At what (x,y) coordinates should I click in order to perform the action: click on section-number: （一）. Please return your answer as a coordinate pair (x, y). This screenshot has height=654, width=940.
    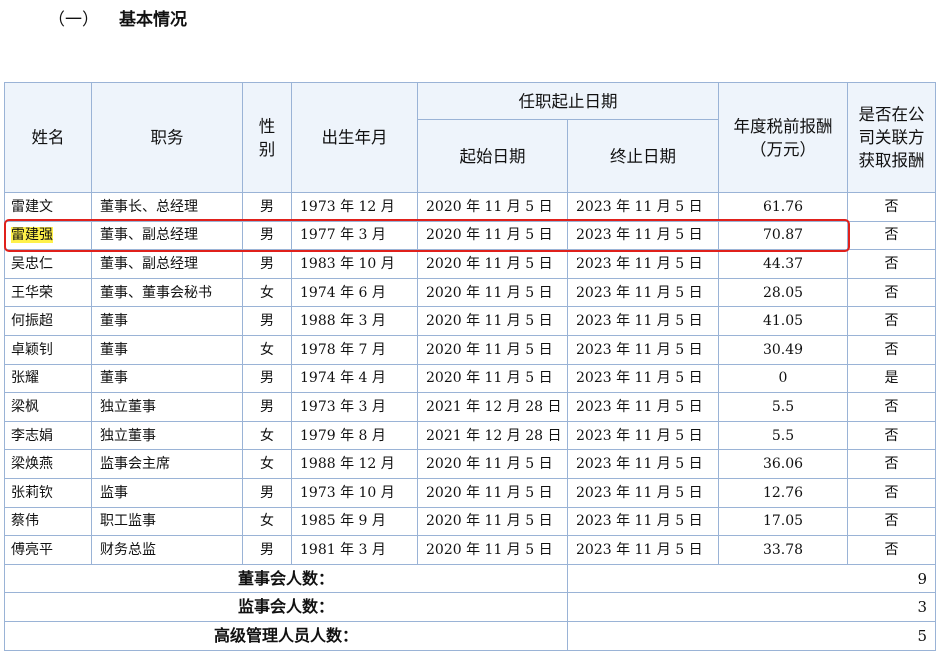
    Looking at the image, I should click on (73, 20).